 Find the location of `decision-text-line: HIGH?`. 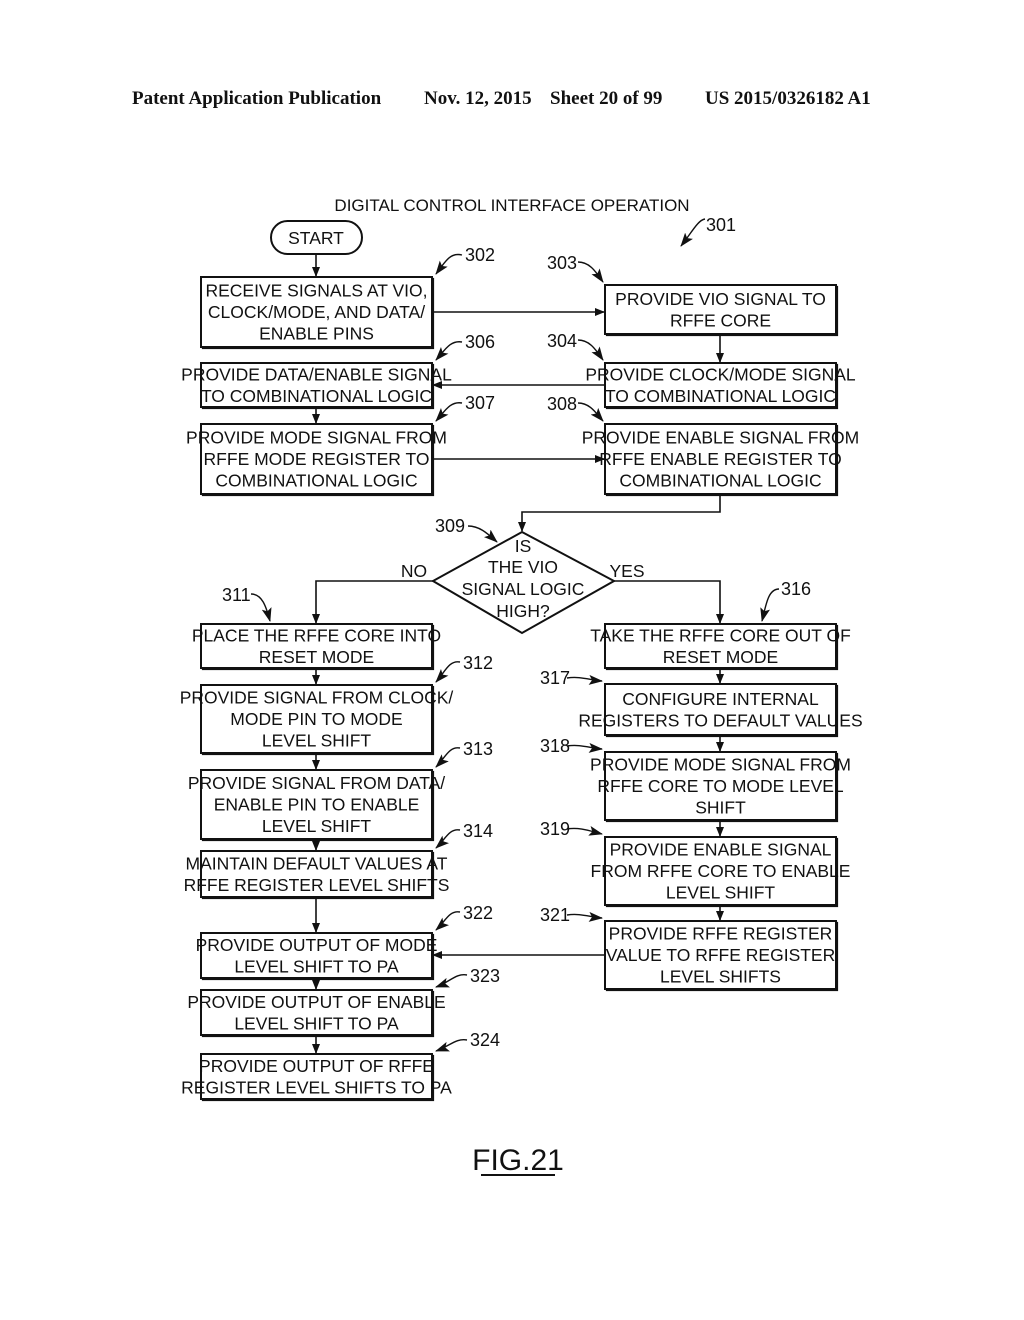

decision-text-line: HIGH? is located at coordinates (523, 611).